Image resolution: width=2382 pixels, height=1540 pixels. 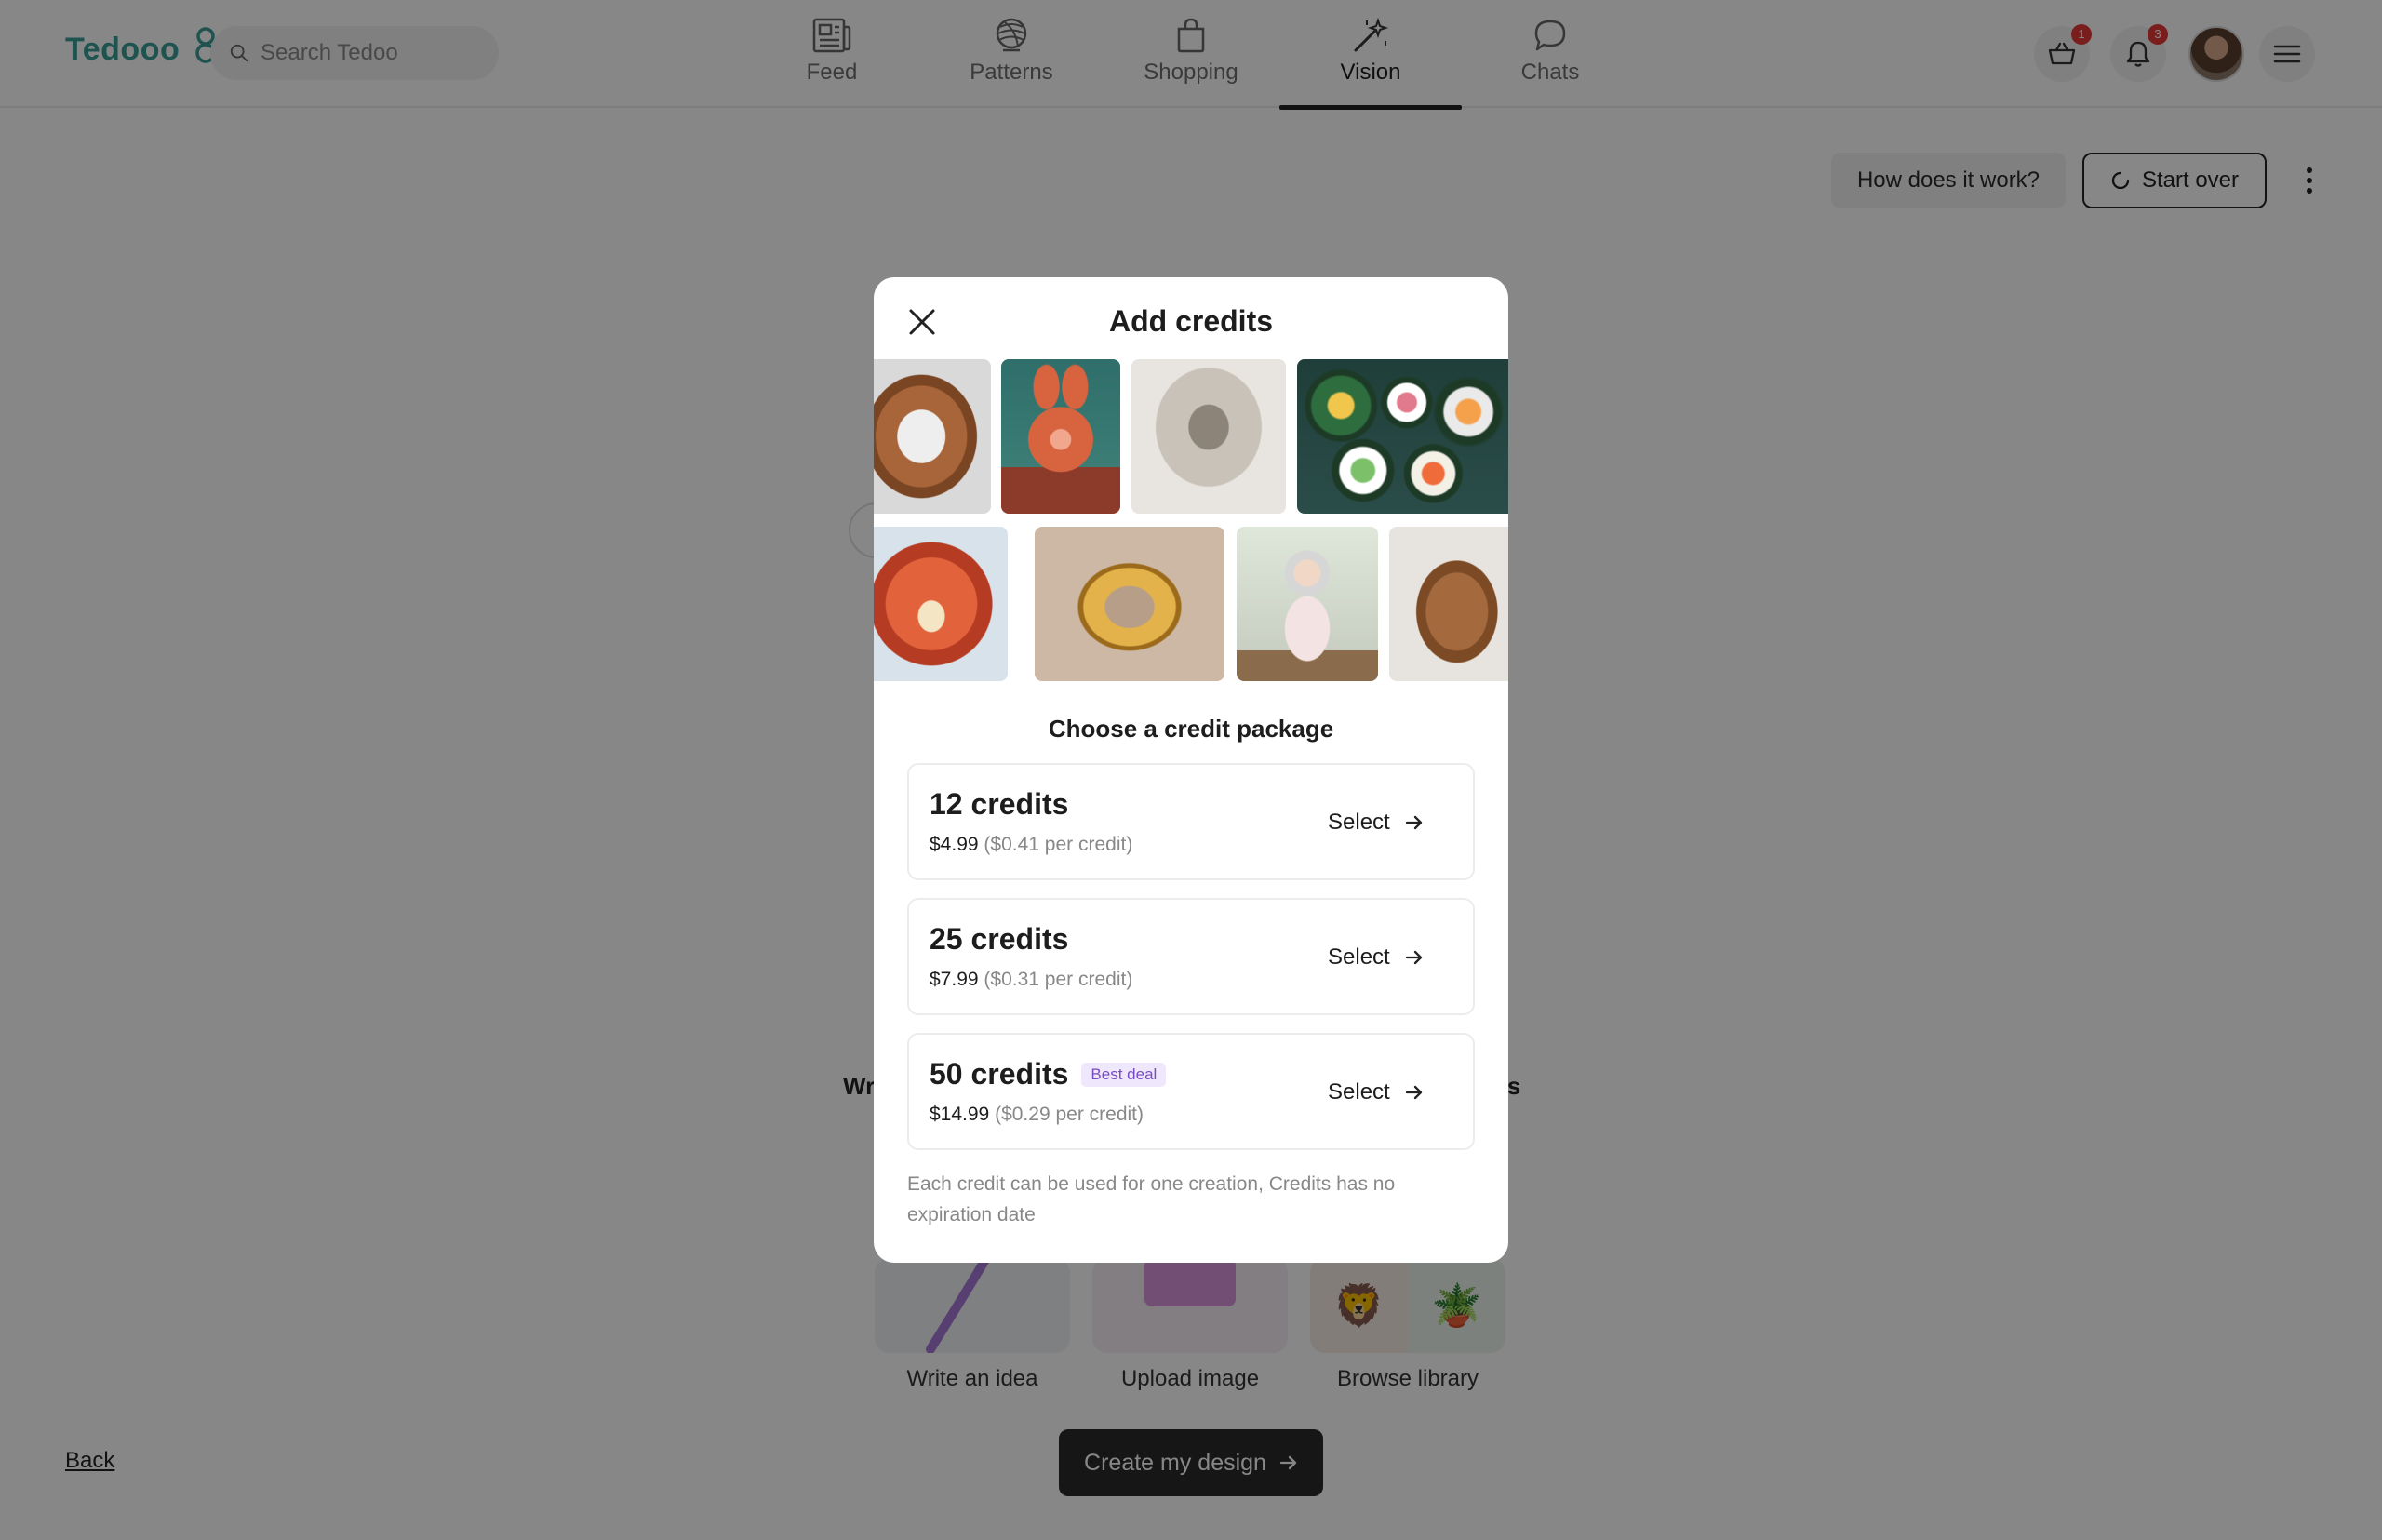 What do you see at coordinates (1031, 980) in the screenshot?
I see `package-price: $7.99 ($0.31 per credit)` at bounding box center [1031, 980].